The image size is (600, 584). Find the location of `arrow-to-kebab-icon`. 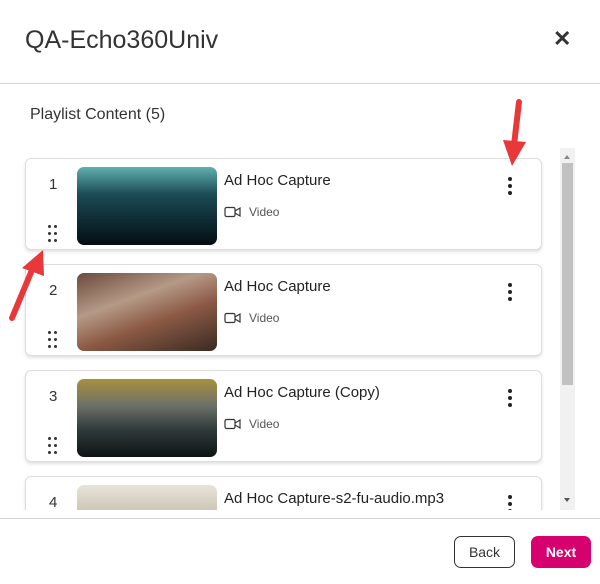

arrow-to-kebab-icon is located at coordinates (514, 132).